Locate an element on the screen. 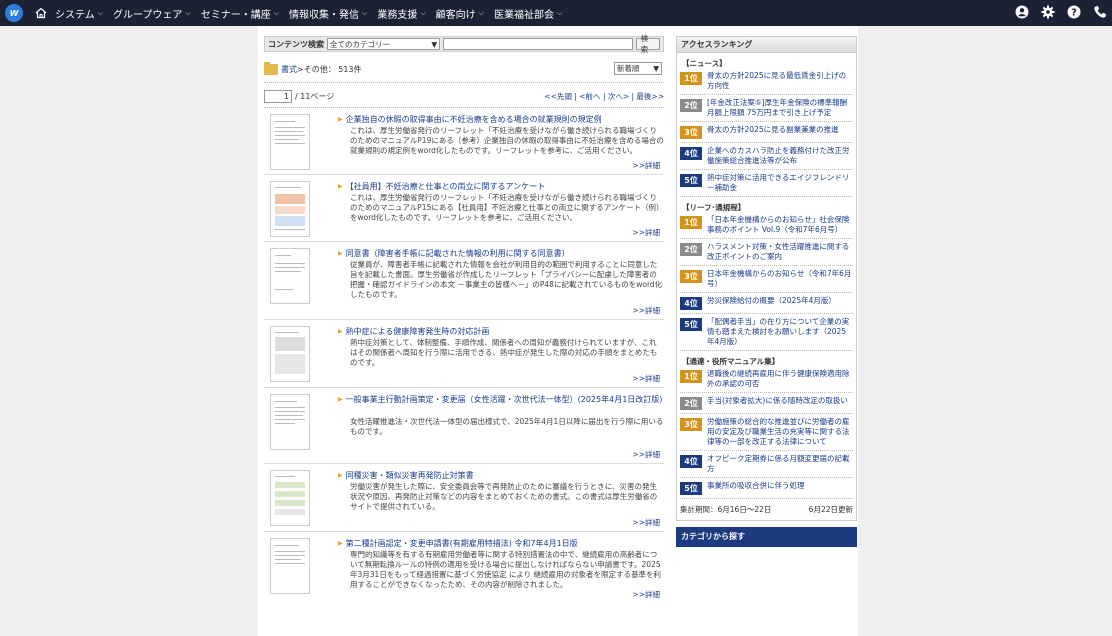  chevron-down-icon: ⌵ is located at coordinates (100, 12).